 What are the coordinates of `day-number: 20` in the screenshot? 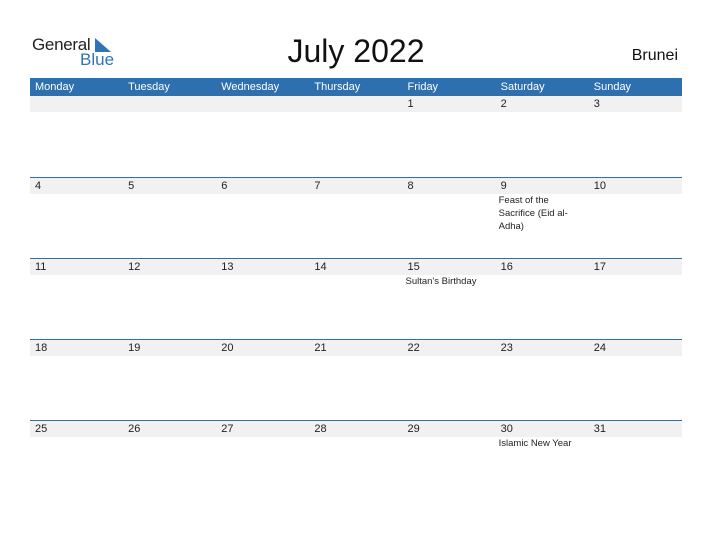 It's located at (263, 348).